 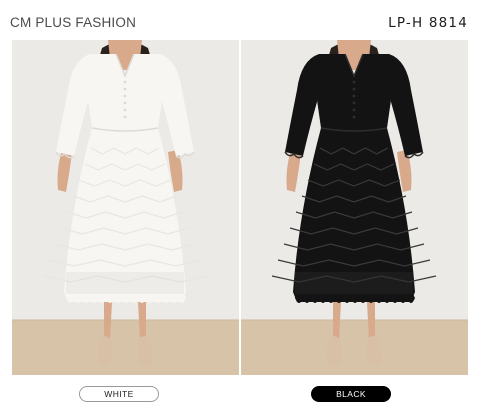 What do you see at coordinates (428, 23) in the screenshot?
I see `product-code: LP-H 8814` at bounding box center [428, 23].